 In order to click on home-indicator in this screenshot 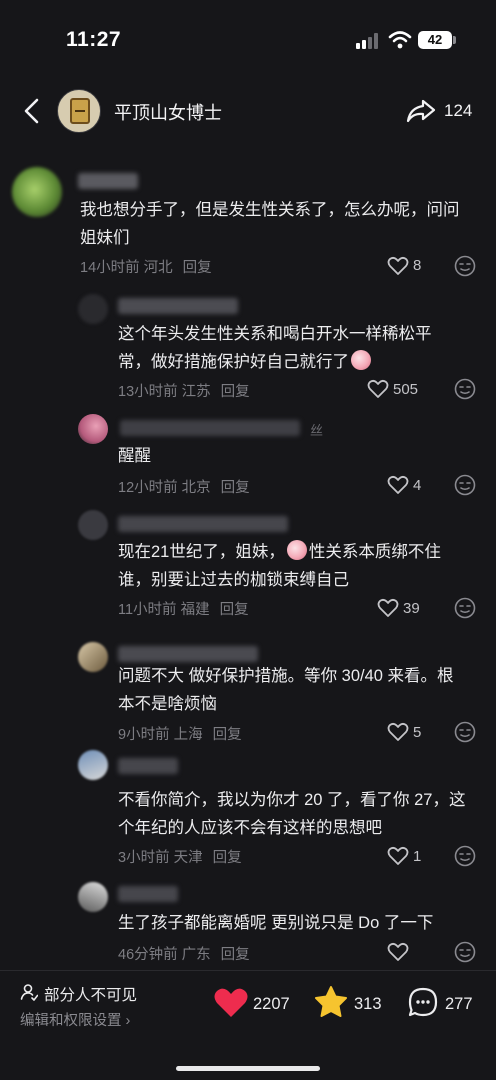, I will do `click(248, 1068)`.